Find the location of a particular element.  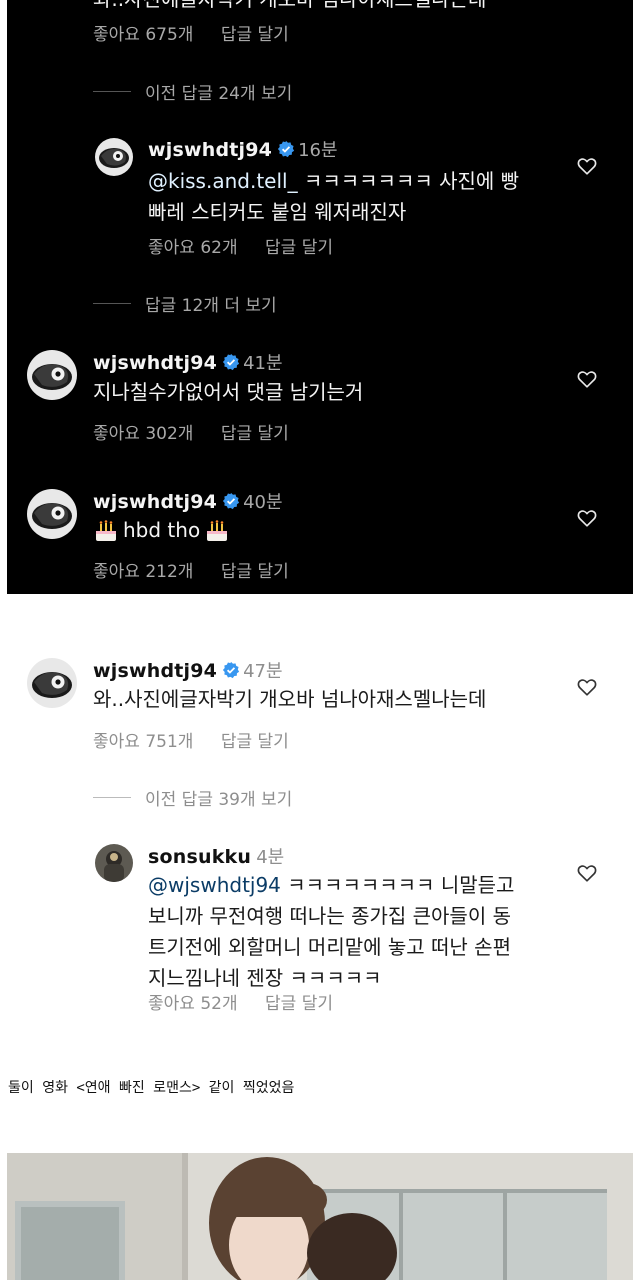

comment-meta: 좋아요 302개 답글 달기 is located at coordinates (202, 431).